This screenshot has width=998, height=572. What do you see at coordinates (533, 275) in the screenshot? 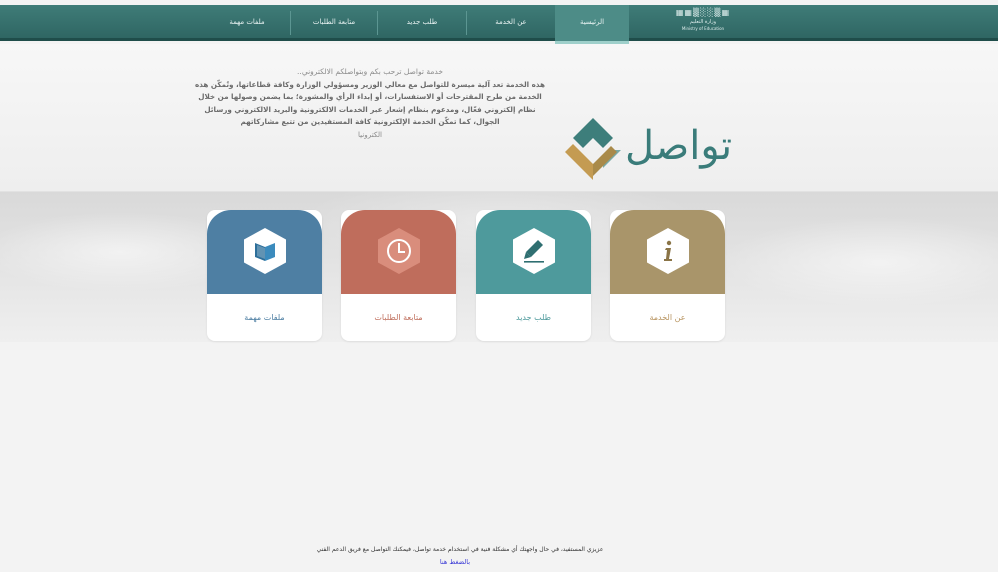
I see `card-new-request: طلب جديد` at bounding box center [533, 275].